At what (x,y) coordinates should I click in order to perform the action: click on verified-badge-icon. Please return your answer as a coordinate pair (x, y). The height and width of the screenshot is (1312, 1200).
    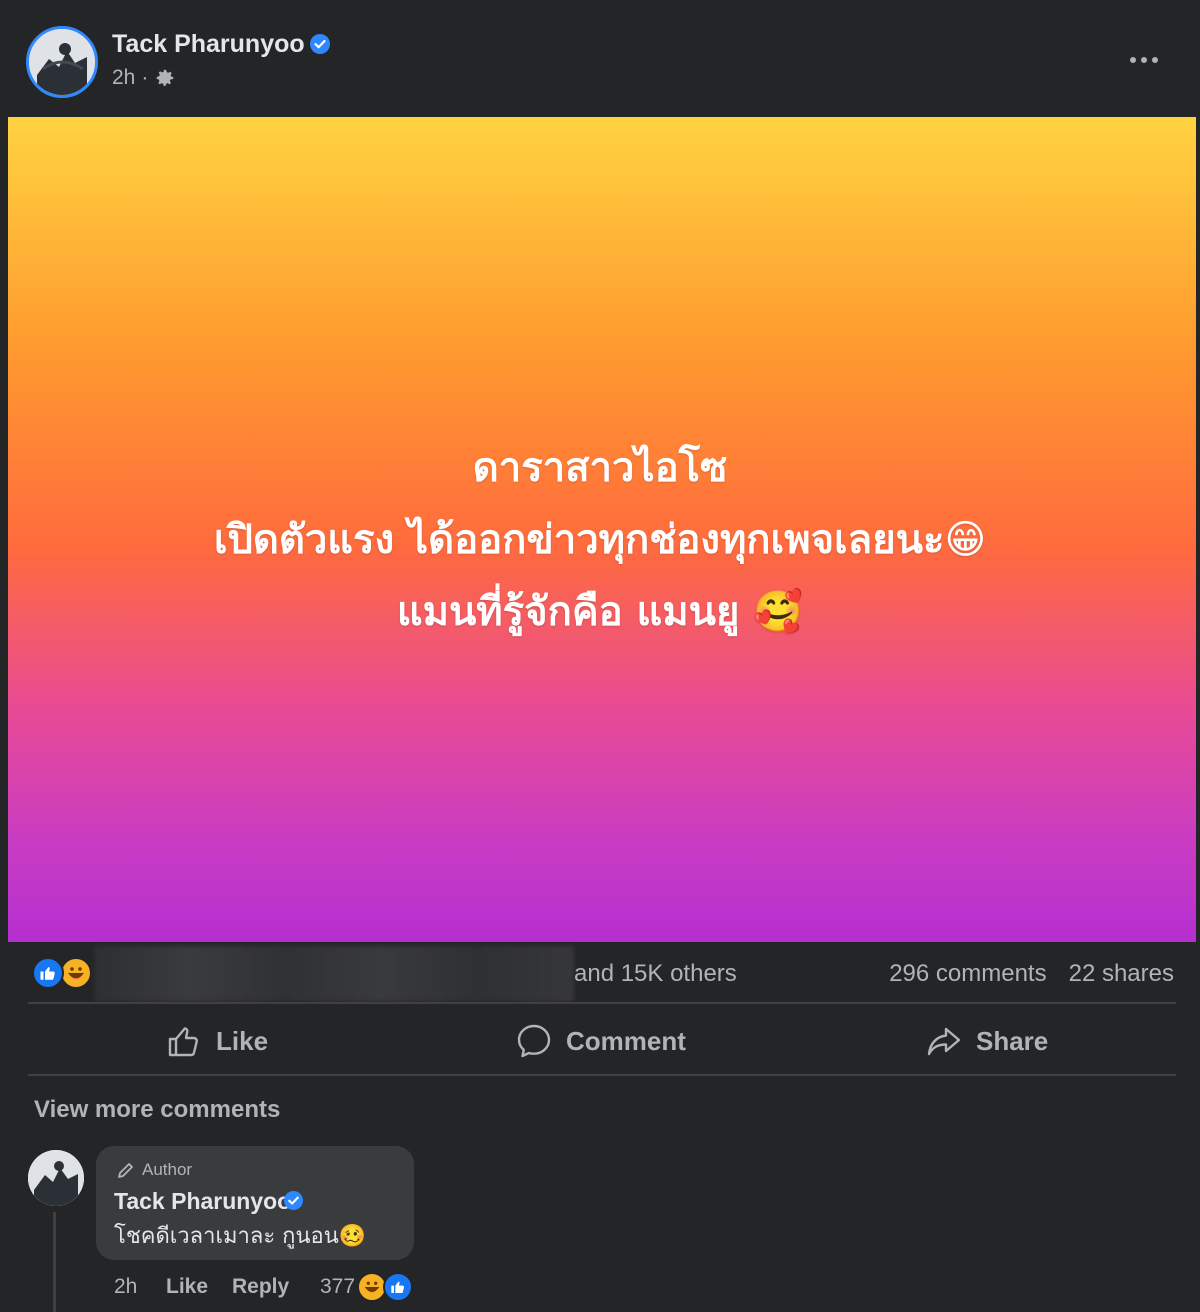
    Looking at the image, I should click on (320, 44).